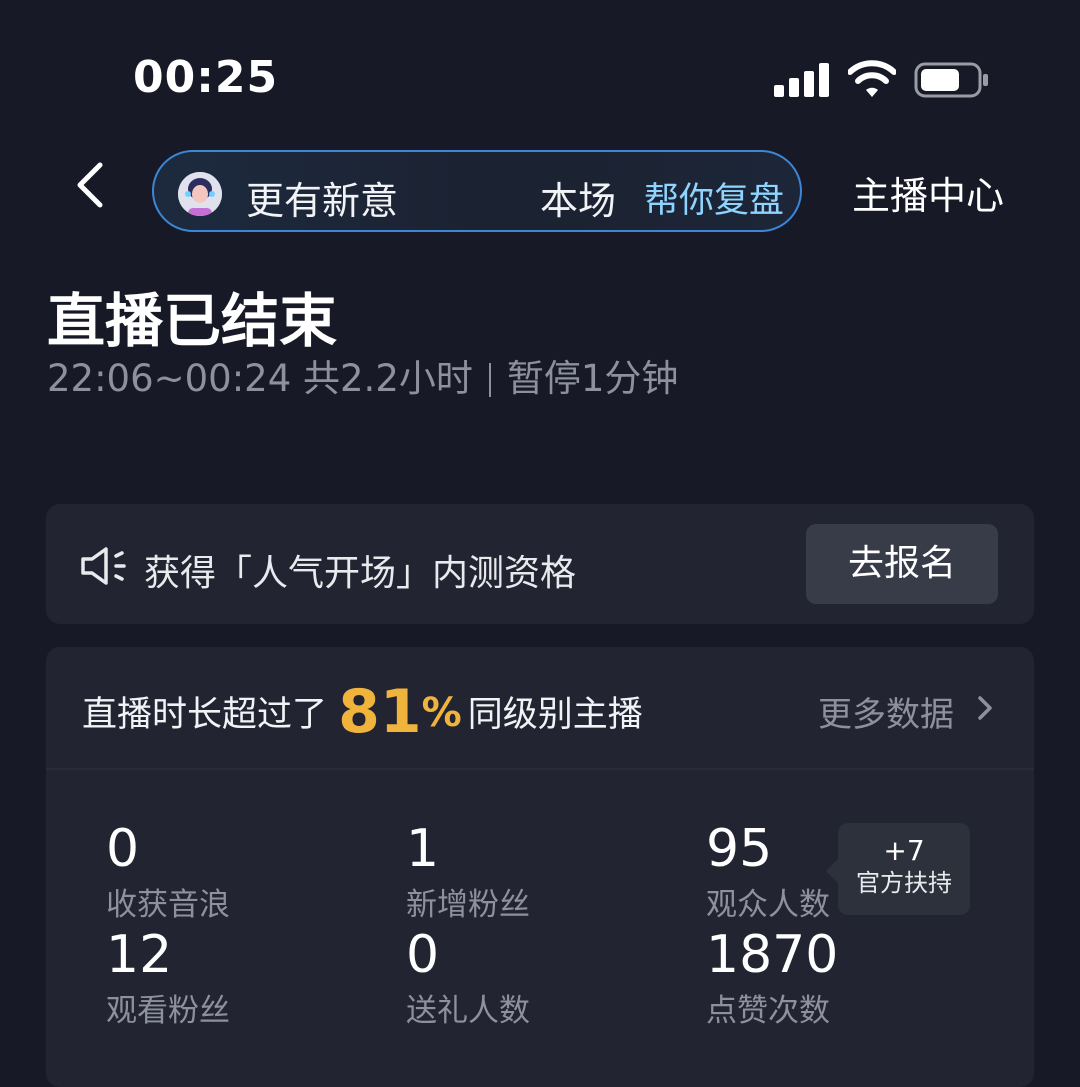 The width and height of the screenshot is (1080, 1087). I want to click on stat-sound-waves: 0 收获音浪, so click(168, 872).